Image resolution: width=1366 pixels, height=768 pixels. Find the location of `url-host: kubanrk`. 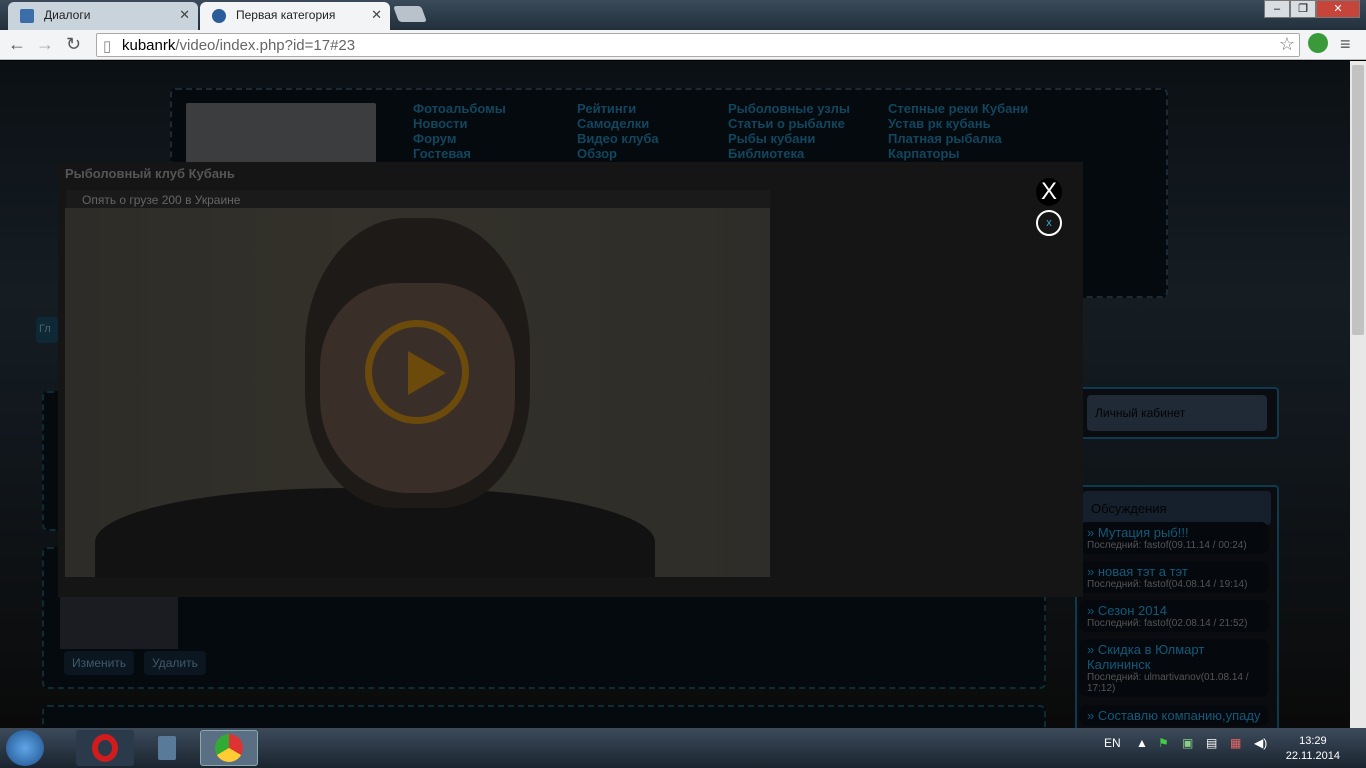

url-host: kubanrk is located at coordinates (149, 45).